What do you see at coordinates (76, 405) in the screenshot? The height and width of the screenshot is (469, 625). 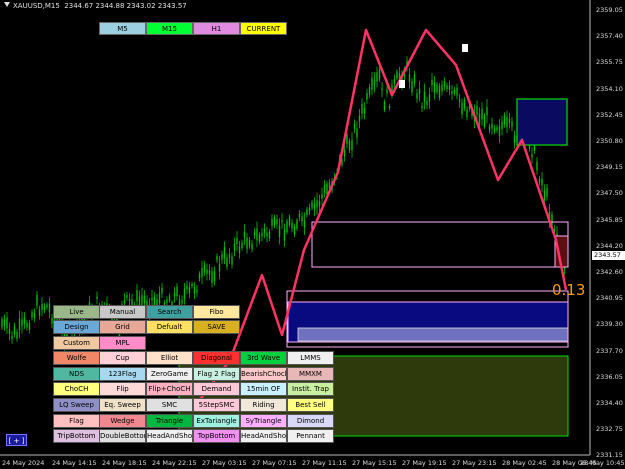 I see `pattern-button-lq-sweep: LQ Sweep` at bounding box center [76, 405].